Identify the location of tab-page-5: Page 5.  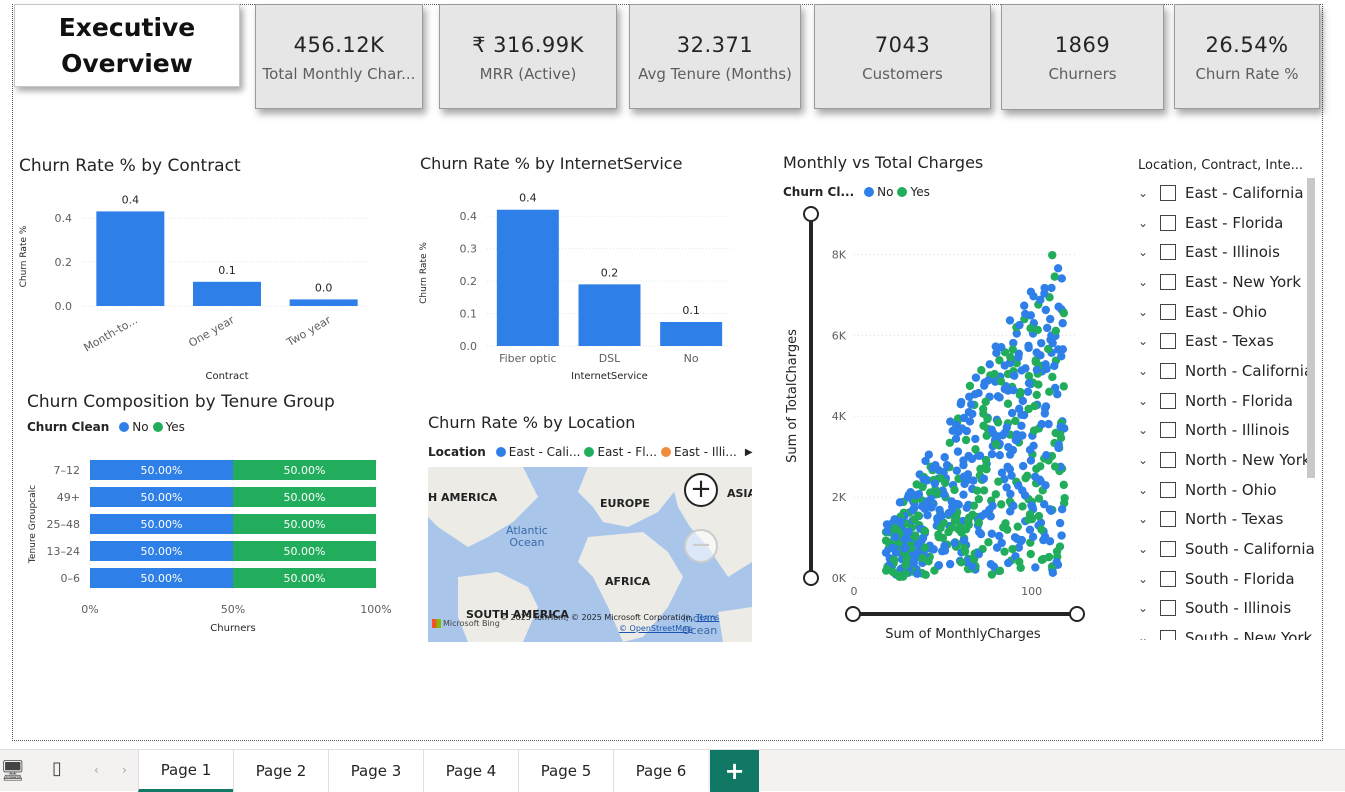
(565, 771).